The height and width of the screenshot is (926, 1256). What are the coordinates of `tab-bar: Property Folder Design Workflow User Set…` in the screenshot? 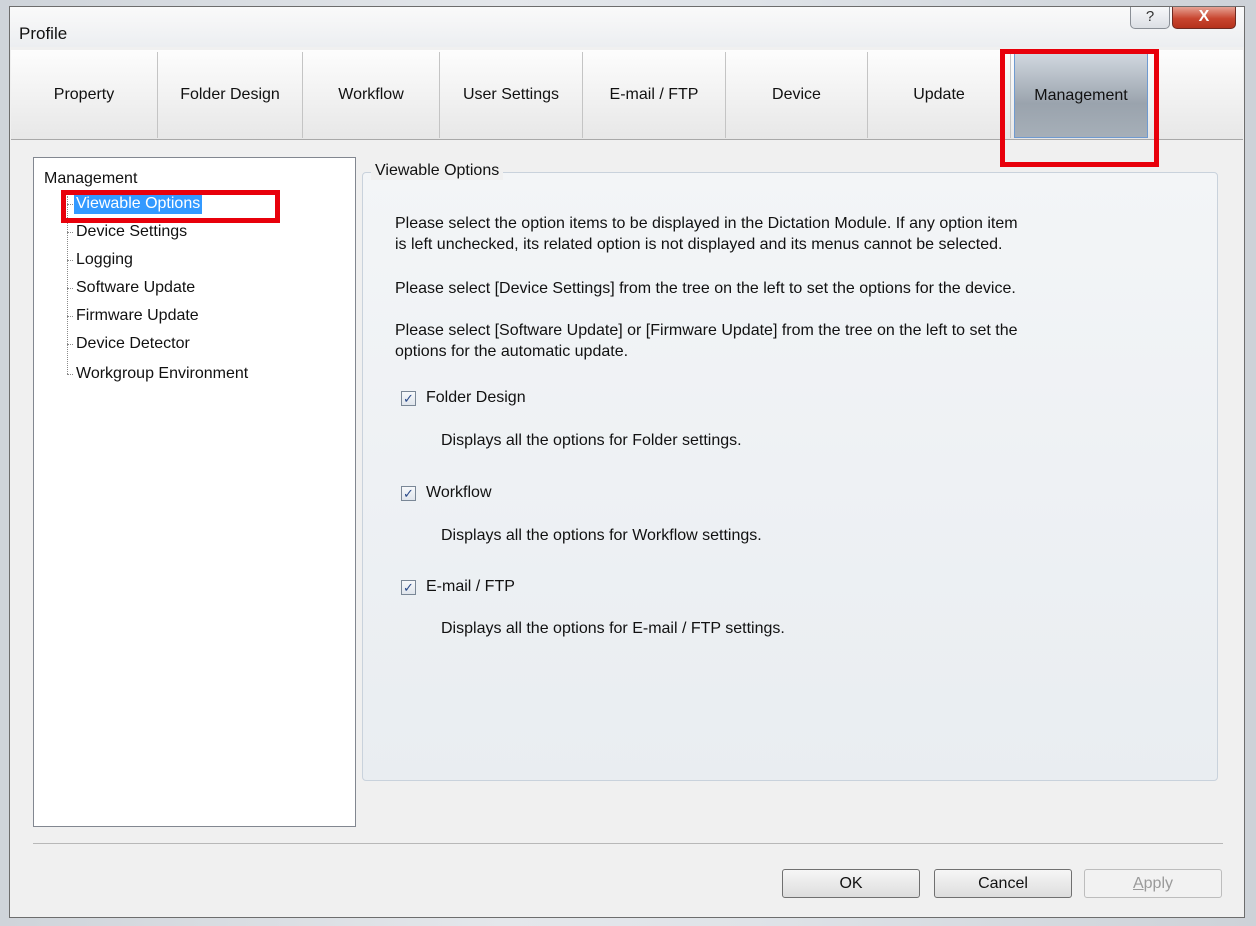 It's located at (627, 95).